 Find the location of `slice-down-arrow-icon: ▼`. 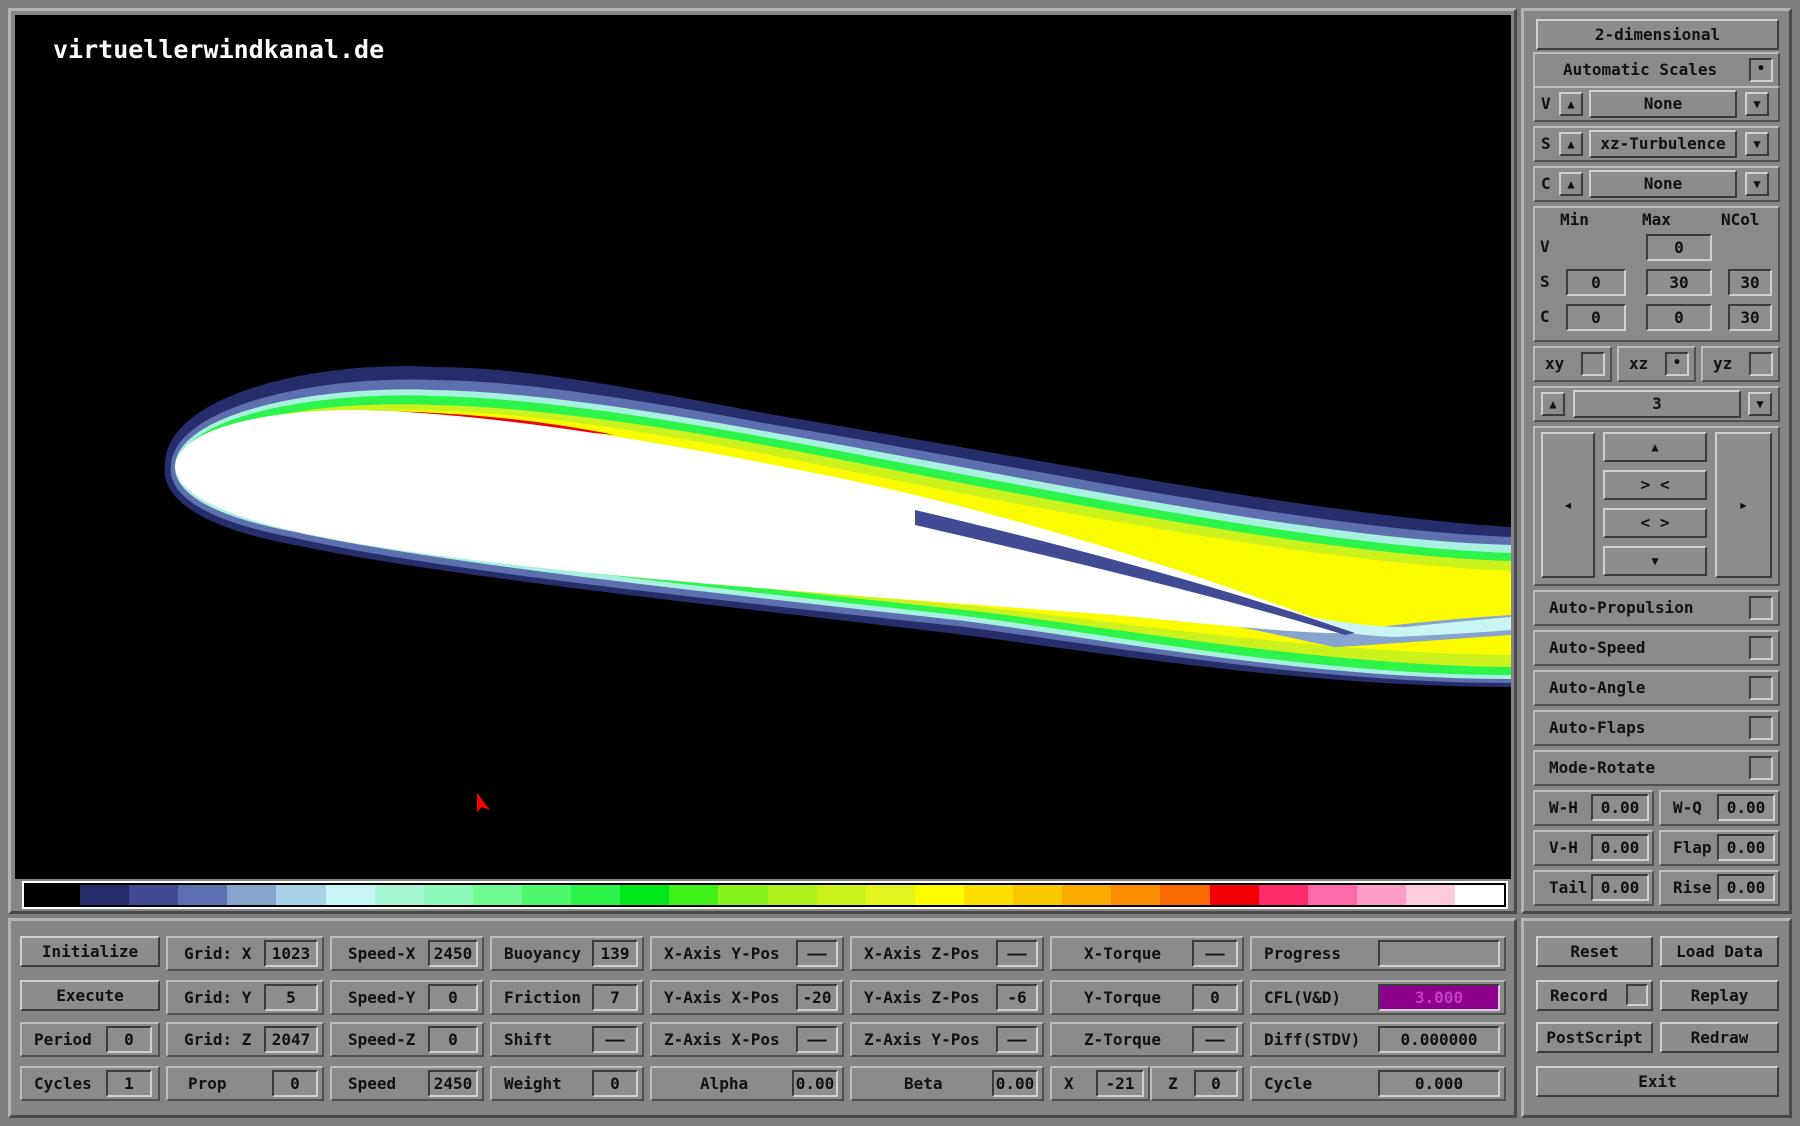

slice-down-arrow-icon: ▼ is located at coordinates (1760, 404).